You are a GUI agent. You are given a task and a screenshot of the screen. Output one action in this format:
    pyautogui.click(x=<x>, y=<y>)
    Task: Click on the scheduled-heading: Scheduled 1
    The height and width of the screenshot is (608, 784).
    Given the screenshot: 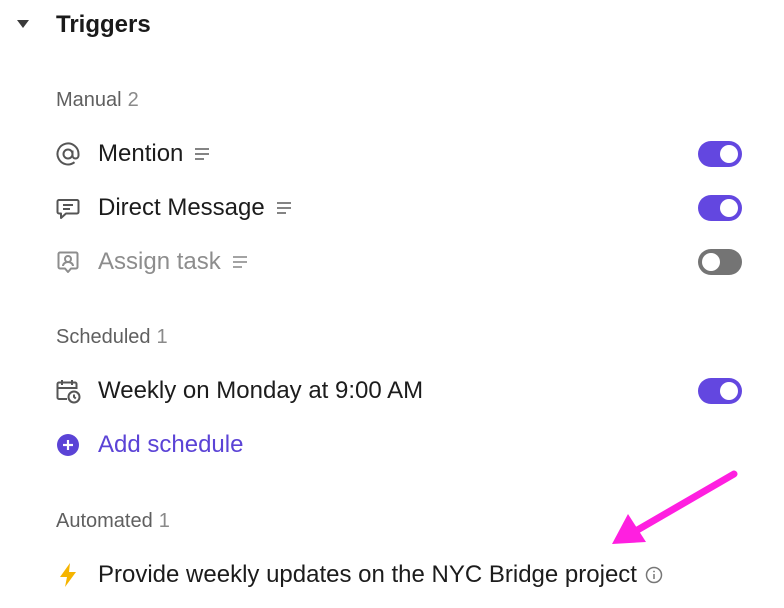 What is the action you would take?
    pyautogui.click(x=112, y=337)
    